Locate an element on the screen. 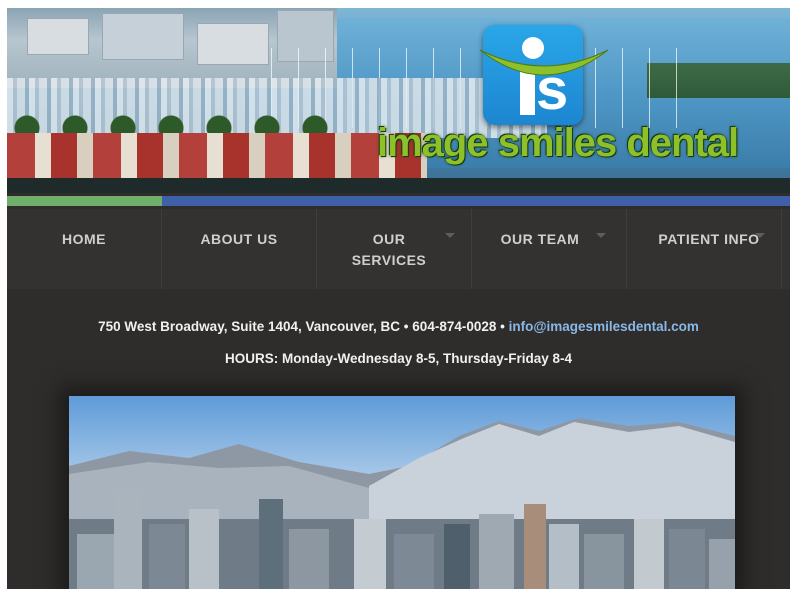 The image size is (791, 589). nav-item-our-services: OUR SERVICES is located at coordinates (394, 249).